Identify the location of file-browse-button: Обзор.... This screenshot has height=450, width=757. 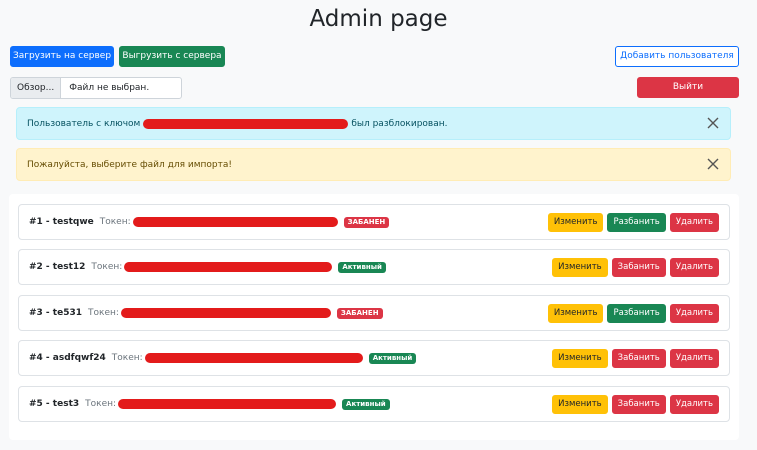
(36, 88).